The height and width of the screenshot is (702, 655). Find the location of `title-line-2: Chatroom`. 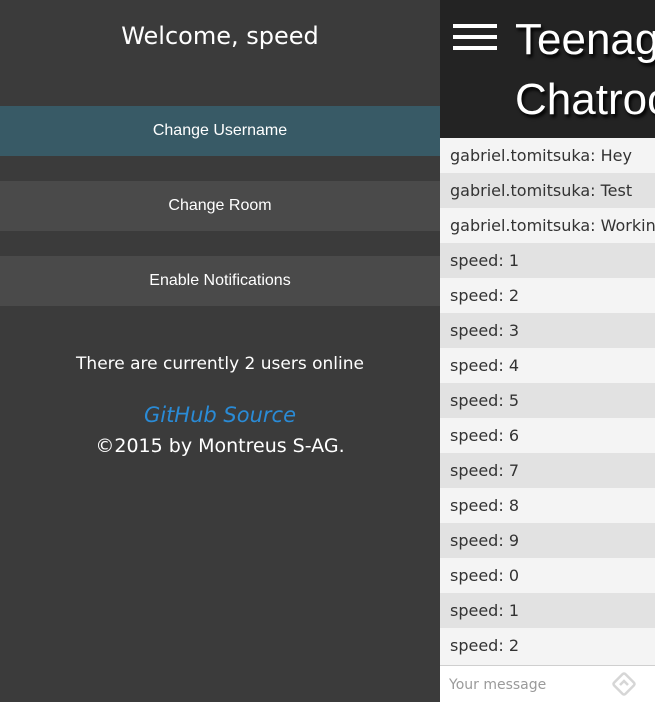

title-line-2: Chatroom is located at coordinates (585, 99).